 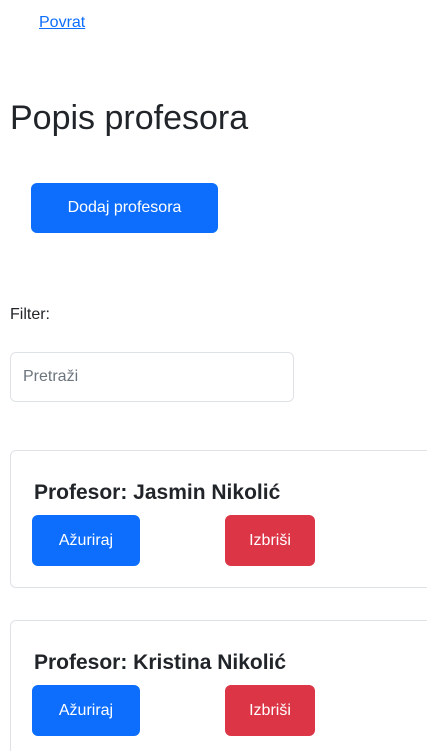 I want to click on professor-name: Profesor: Kristina Nikolić, so click(x=160, y=662).